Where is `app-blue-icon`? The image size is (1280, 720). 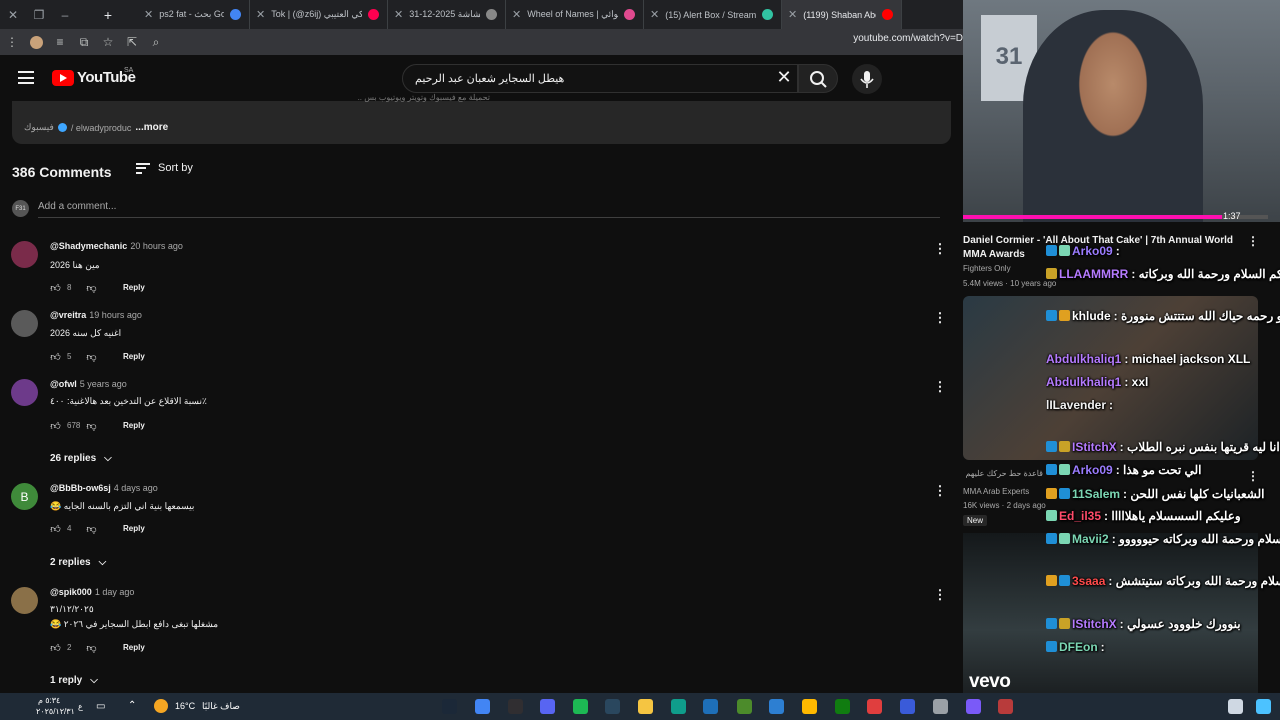
app-blue-icon is located at coordinates (907, 706).